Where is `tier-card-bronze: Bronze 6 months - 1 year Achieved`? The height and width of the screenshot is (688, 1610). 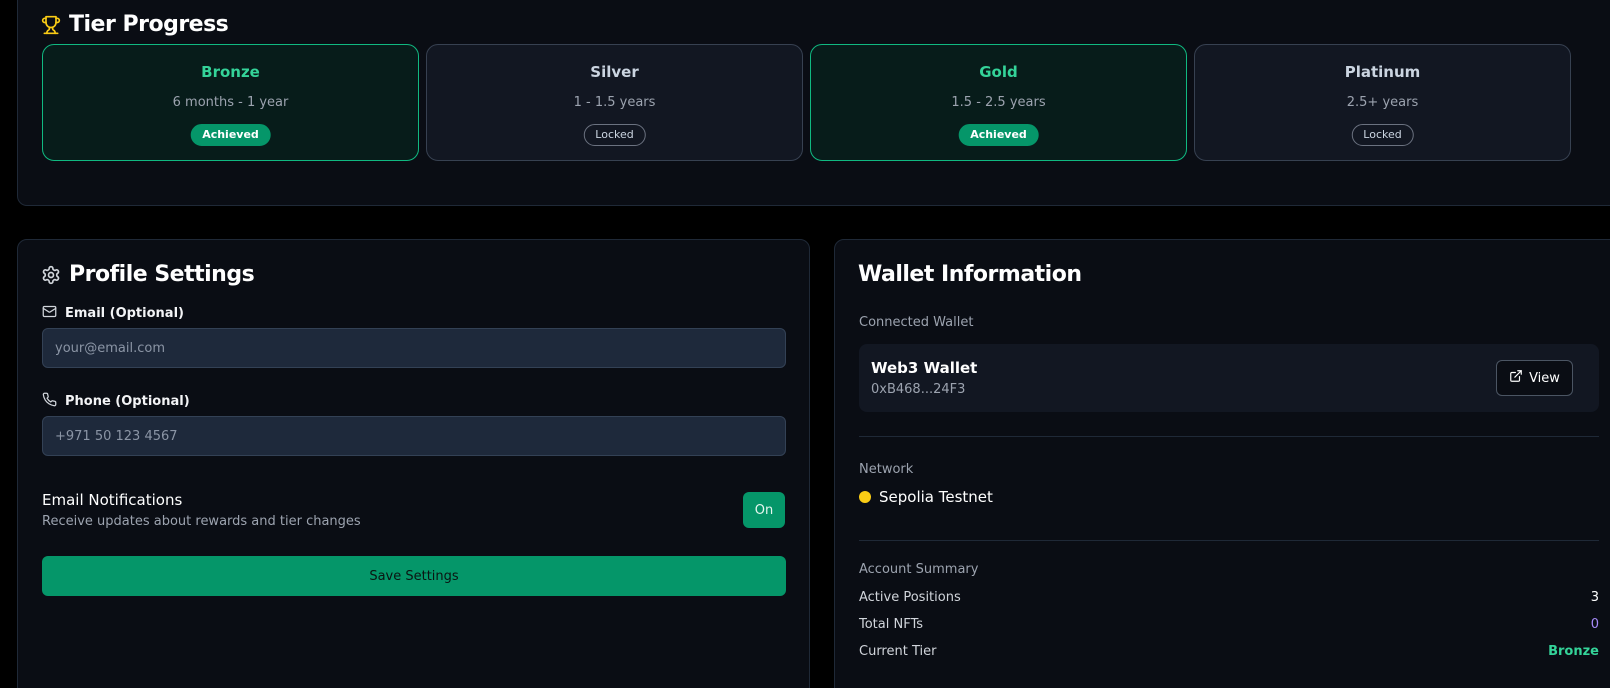
tier-card-bronze: Bronze 6 months - 1 year Achieved is located at coordinates (230, 102).